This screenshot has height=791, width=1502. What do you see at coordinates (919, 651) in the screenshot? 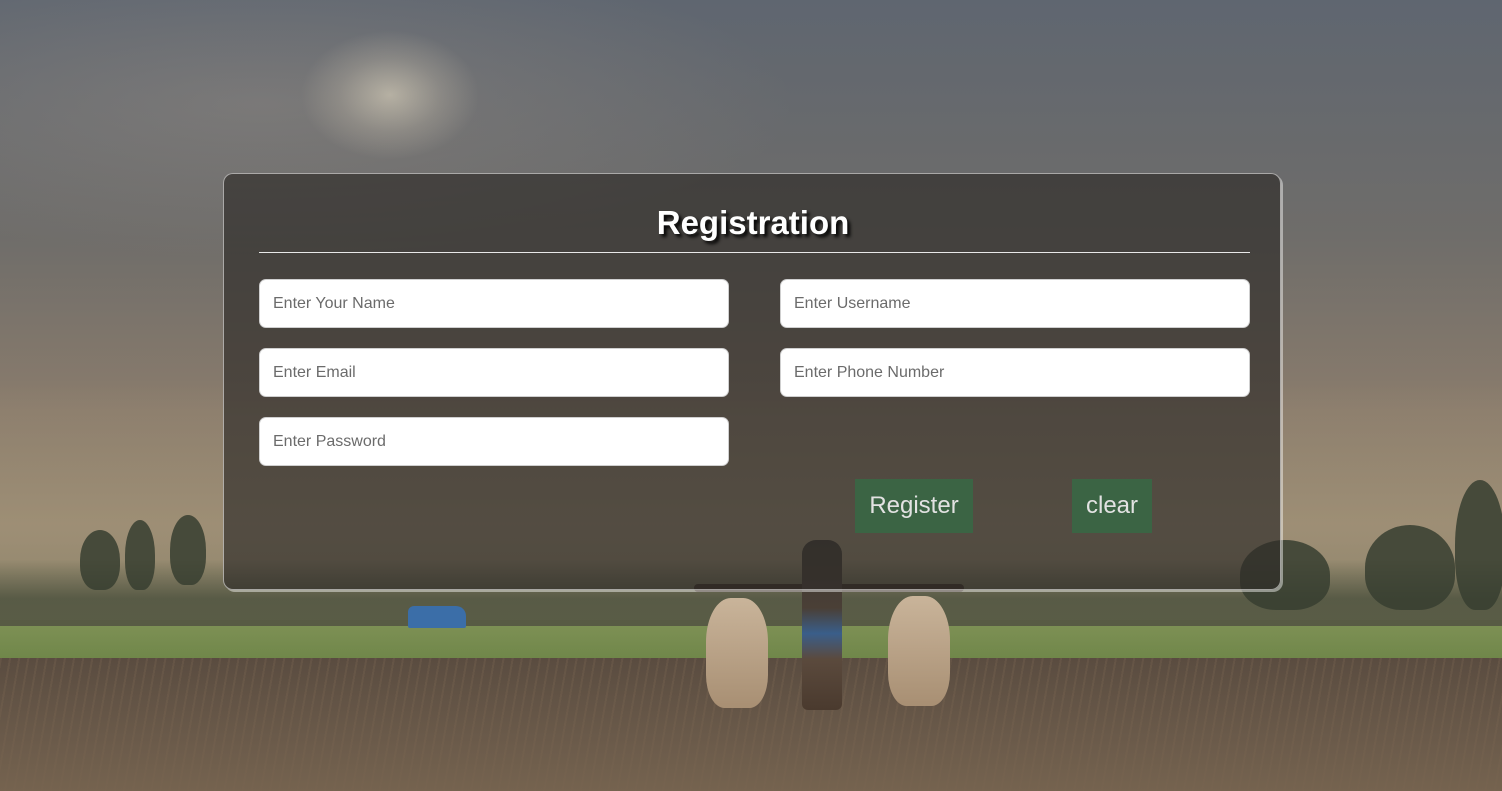
I see `ox-right` at bounding box center [919, 651].